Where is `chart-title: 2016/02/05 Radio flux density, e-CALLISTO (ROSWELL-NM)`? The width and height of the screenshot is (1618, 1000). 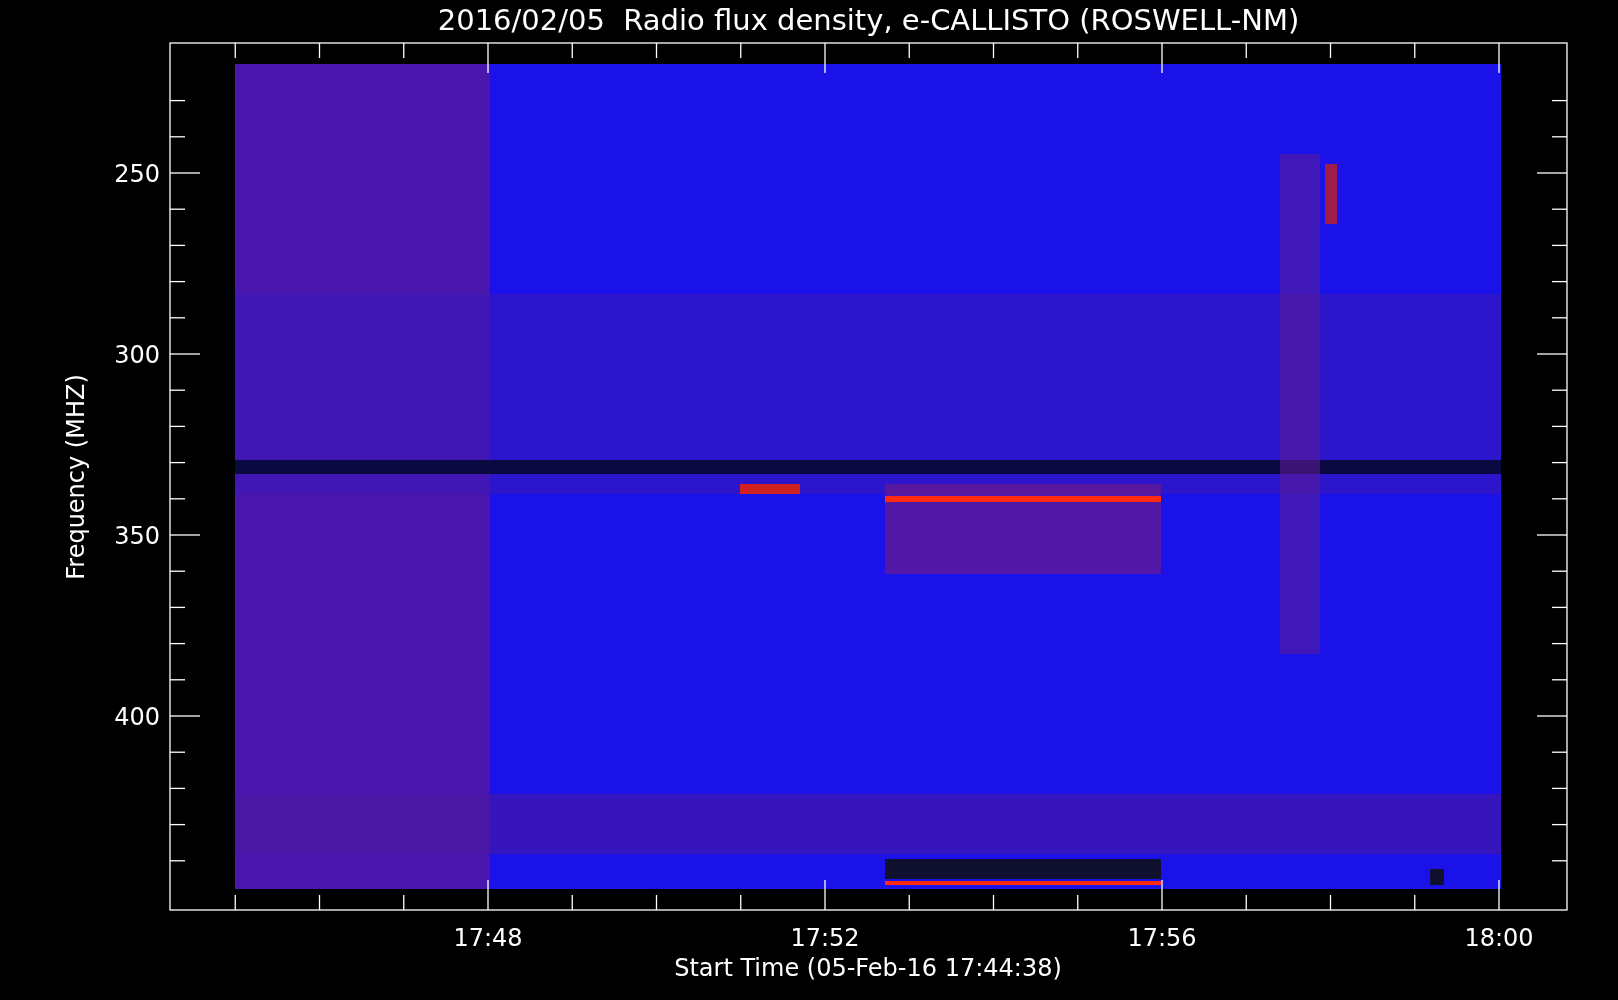
chart-title: 2016/02/05 Radio flux density, e-CALLISTO (ROSWELL-NM) is located at coordinates (868, 20).